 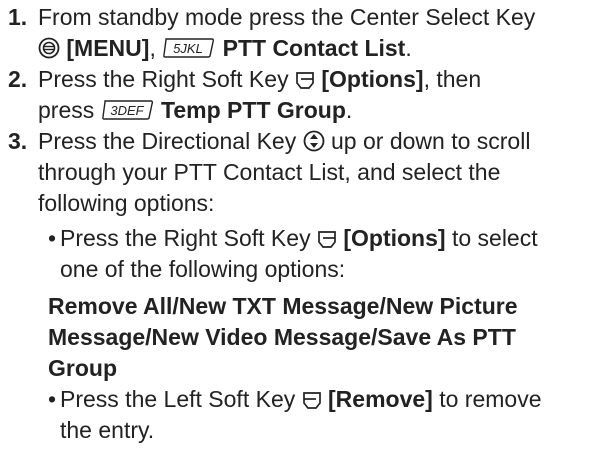 I want to click on step-text: press, so click(x=66, y=110).